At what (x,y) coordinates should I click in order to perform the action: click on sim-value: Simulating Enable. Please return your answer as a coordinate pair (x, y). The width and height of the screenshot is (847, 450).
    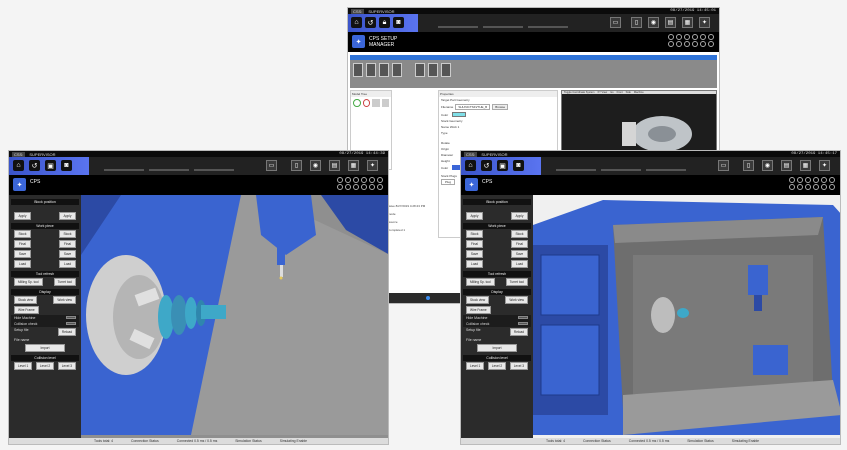
    Looking at the image, I should click on (293, 441).